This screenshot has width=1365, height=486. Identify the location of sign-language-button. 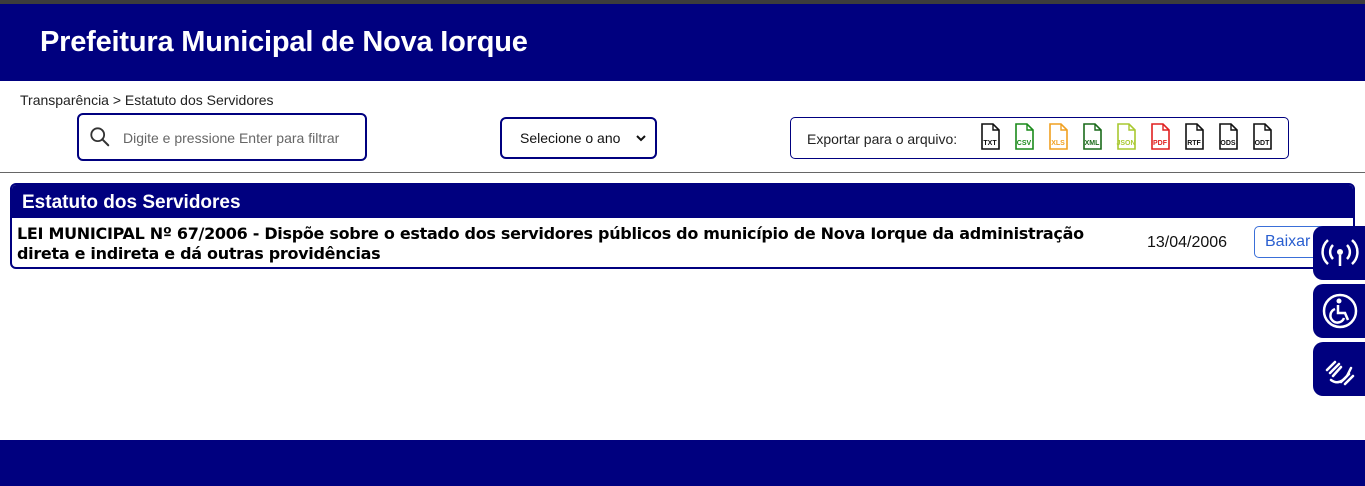
(1339, 369).